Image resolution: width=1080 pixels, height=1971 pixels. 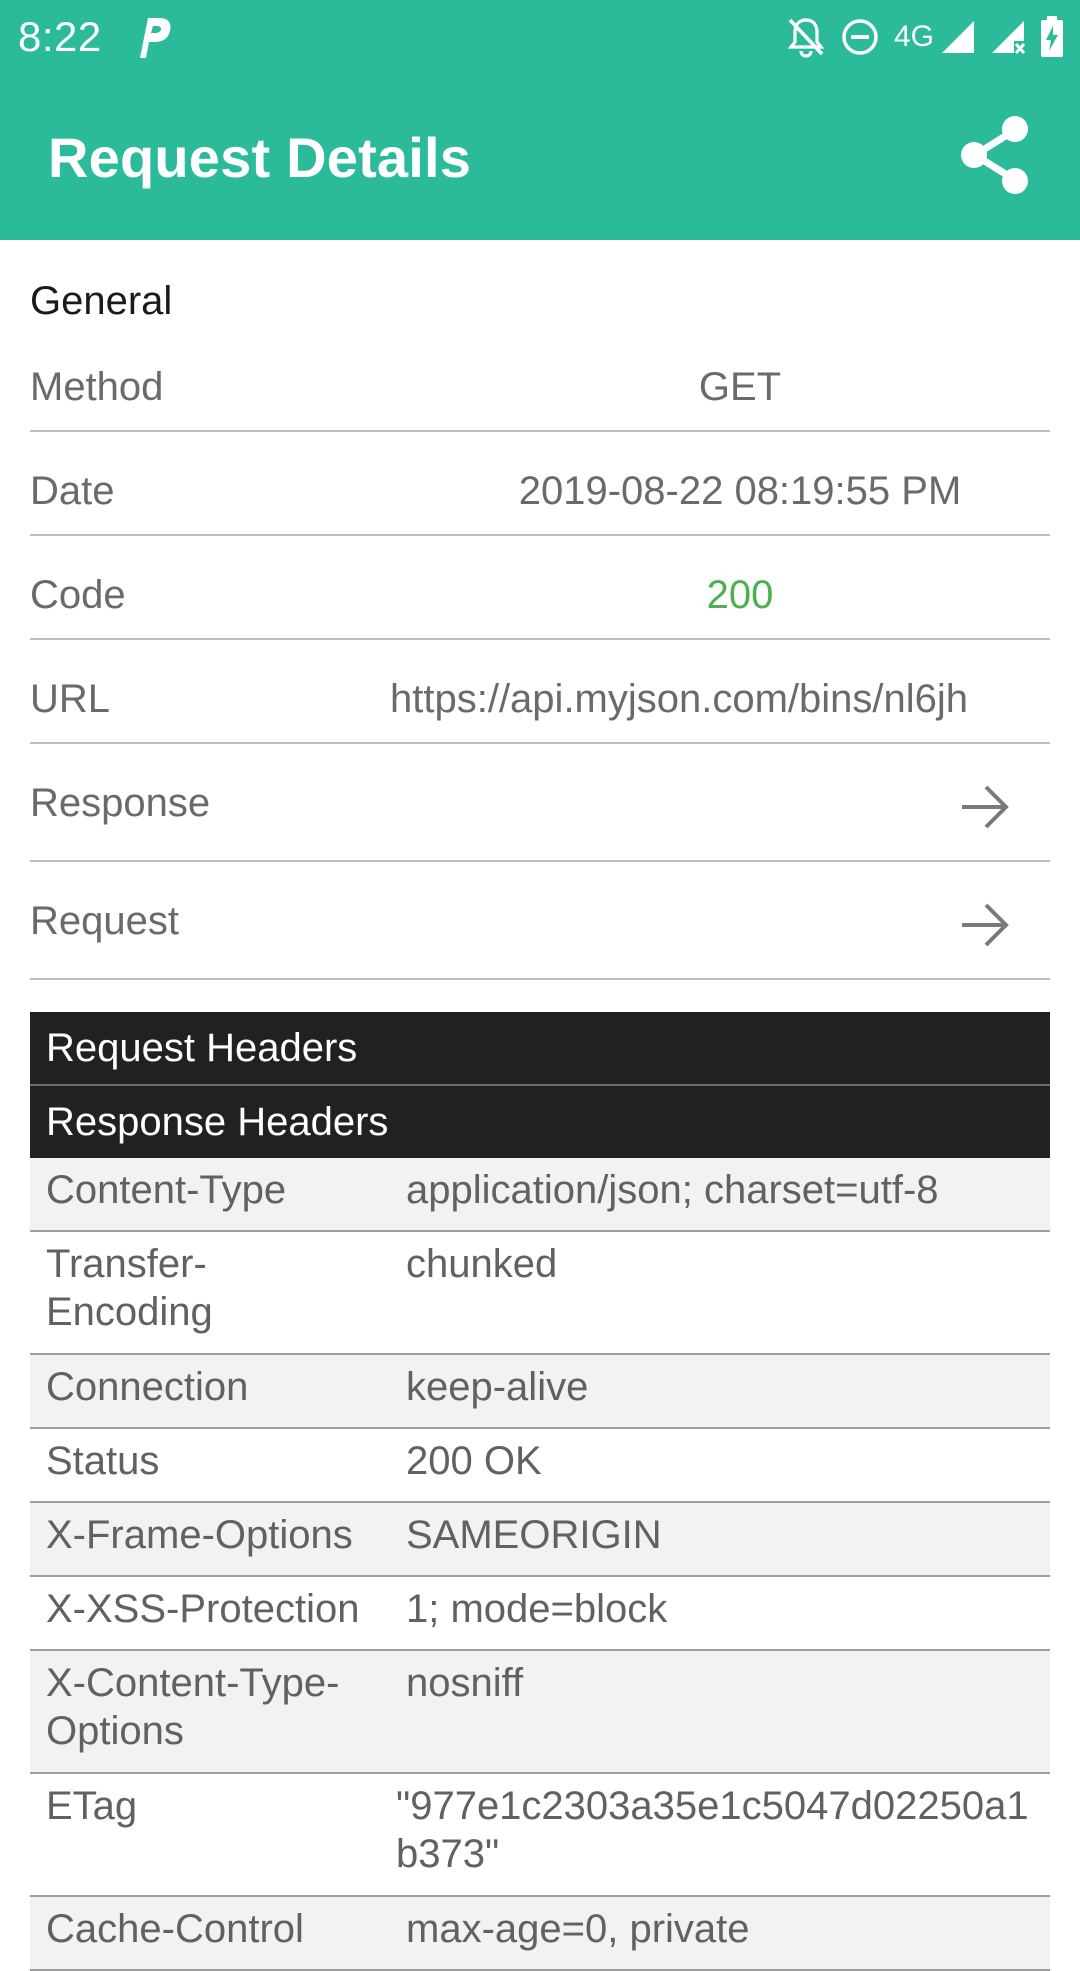 What do you see at coordinates (578, 1929) in the screenshot?
I see `header-value: max-age=0, private` at bounding box center [578, 1929].